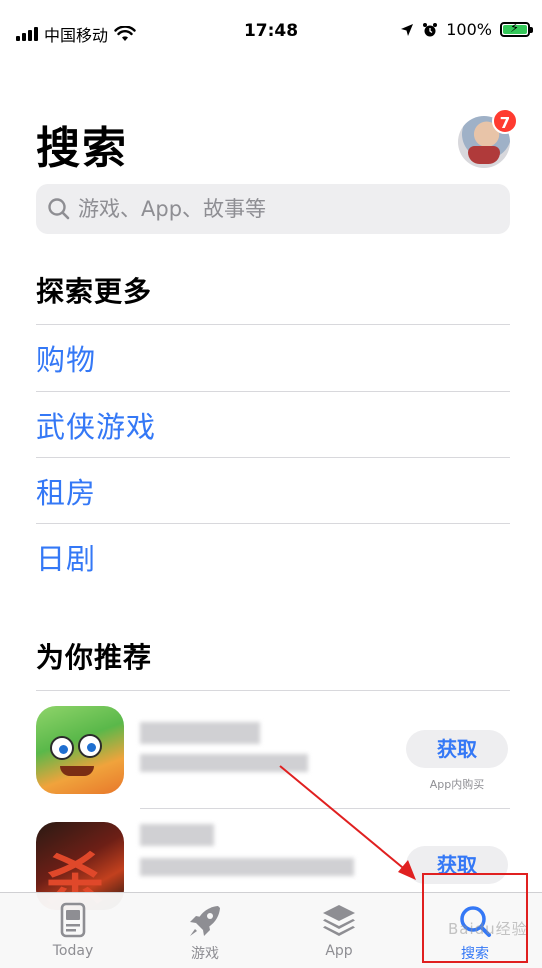 Image resolution: width=542 pixels, height=968 pixels. I want to click on tab-games: 游戏, so click(205, 930).